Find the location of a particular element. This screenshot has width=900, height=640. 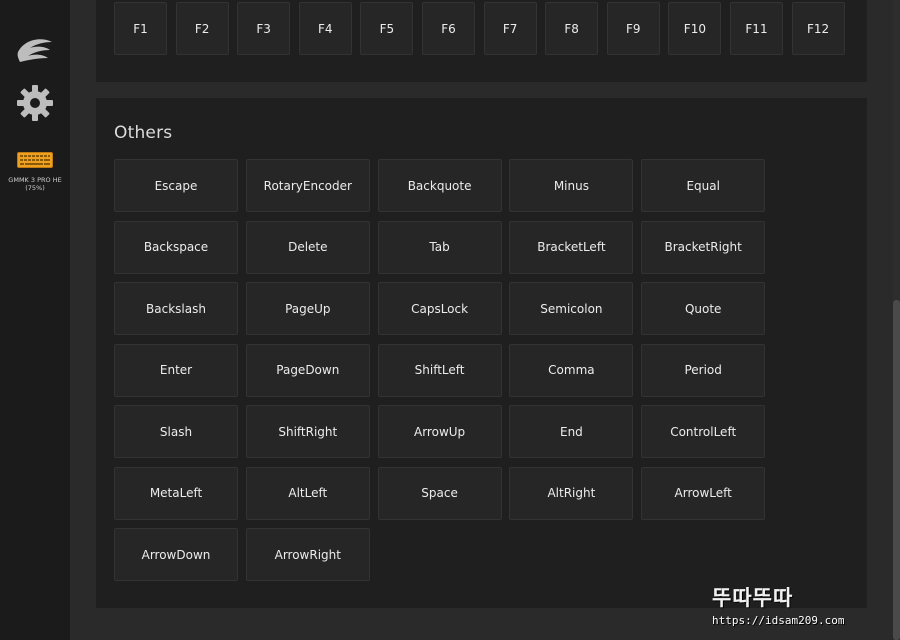

key-arrowup: ArrowUp is located at coordinates (439, 431).